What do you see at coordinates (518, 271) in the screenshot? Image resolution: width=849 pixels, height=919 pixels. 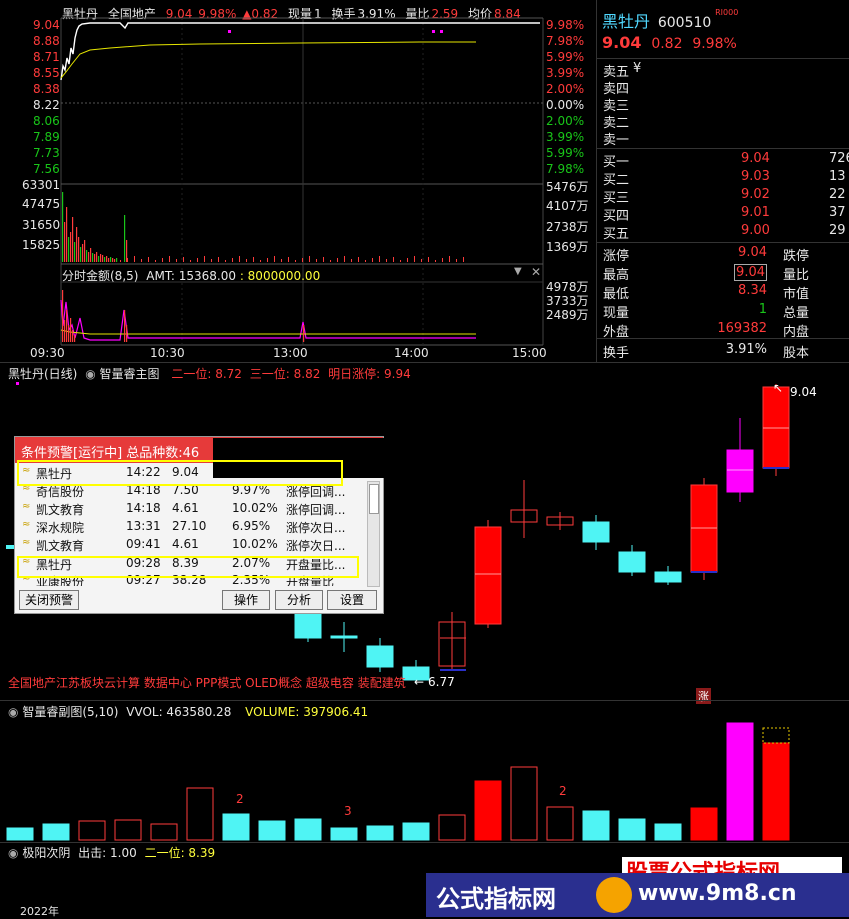 I see `dropdown-icon: ▼` at bounding box center [518, 271].